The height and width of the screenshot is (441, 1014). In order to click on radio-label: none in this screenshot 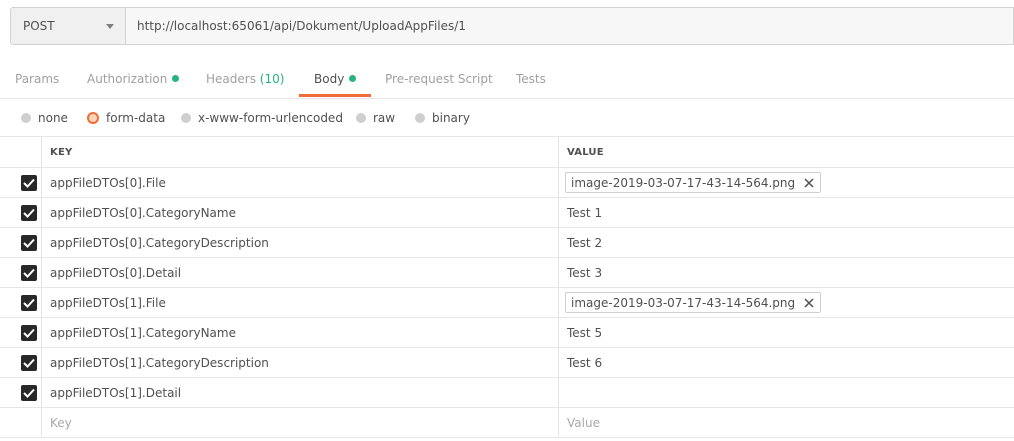, I will do `click(53, 117)`.